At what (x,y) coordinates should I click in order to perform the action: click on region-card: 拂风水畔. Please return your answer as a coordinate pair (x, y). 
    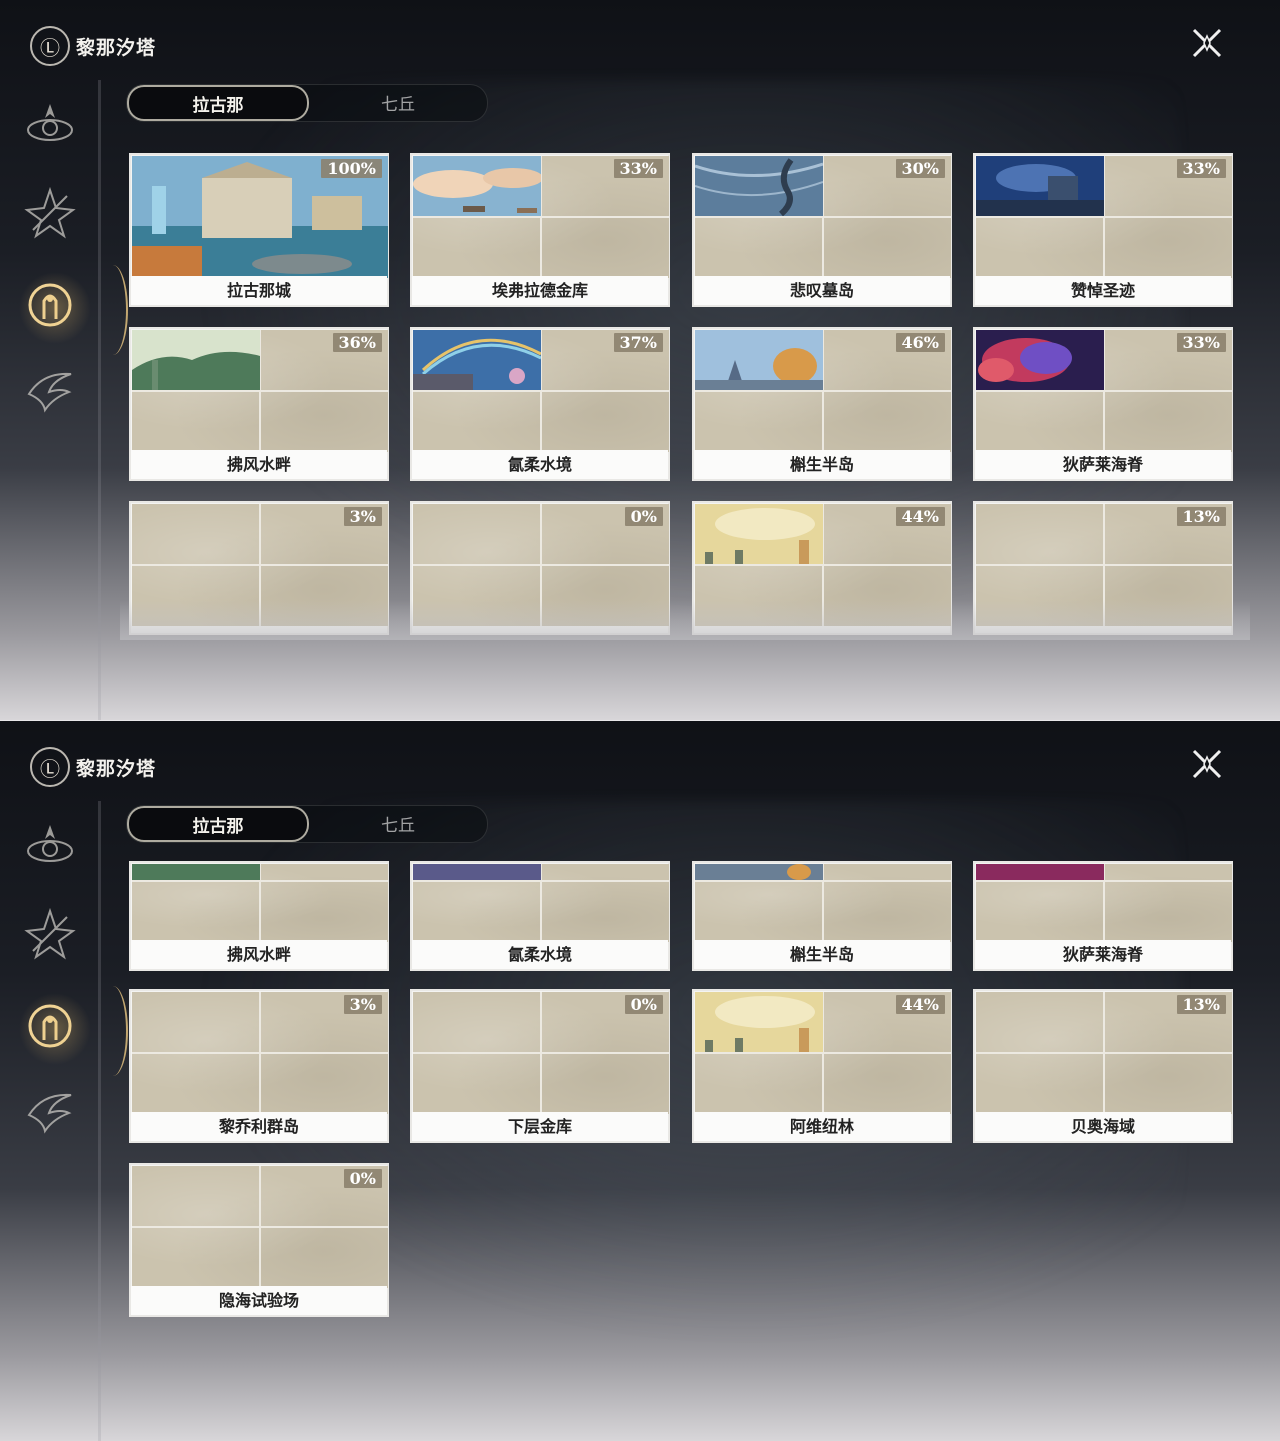
    Looking at the image, I should click on (259, 916).